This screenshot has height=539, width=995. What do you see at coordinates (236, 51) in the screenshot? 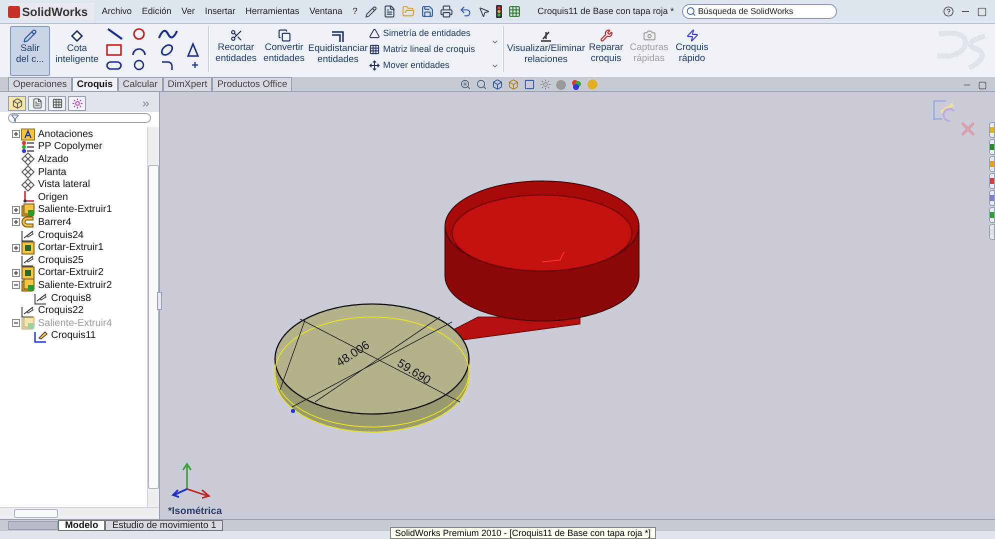
I see `command-button: Recortar entidades` at bounding box center [236, 51].